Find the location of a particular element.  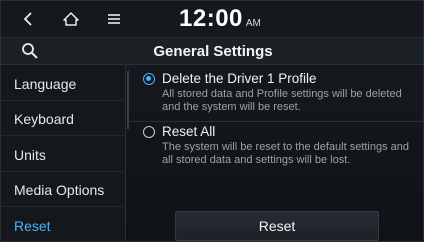

sidebar-item-units: Units is located at coordinates (63, 155).